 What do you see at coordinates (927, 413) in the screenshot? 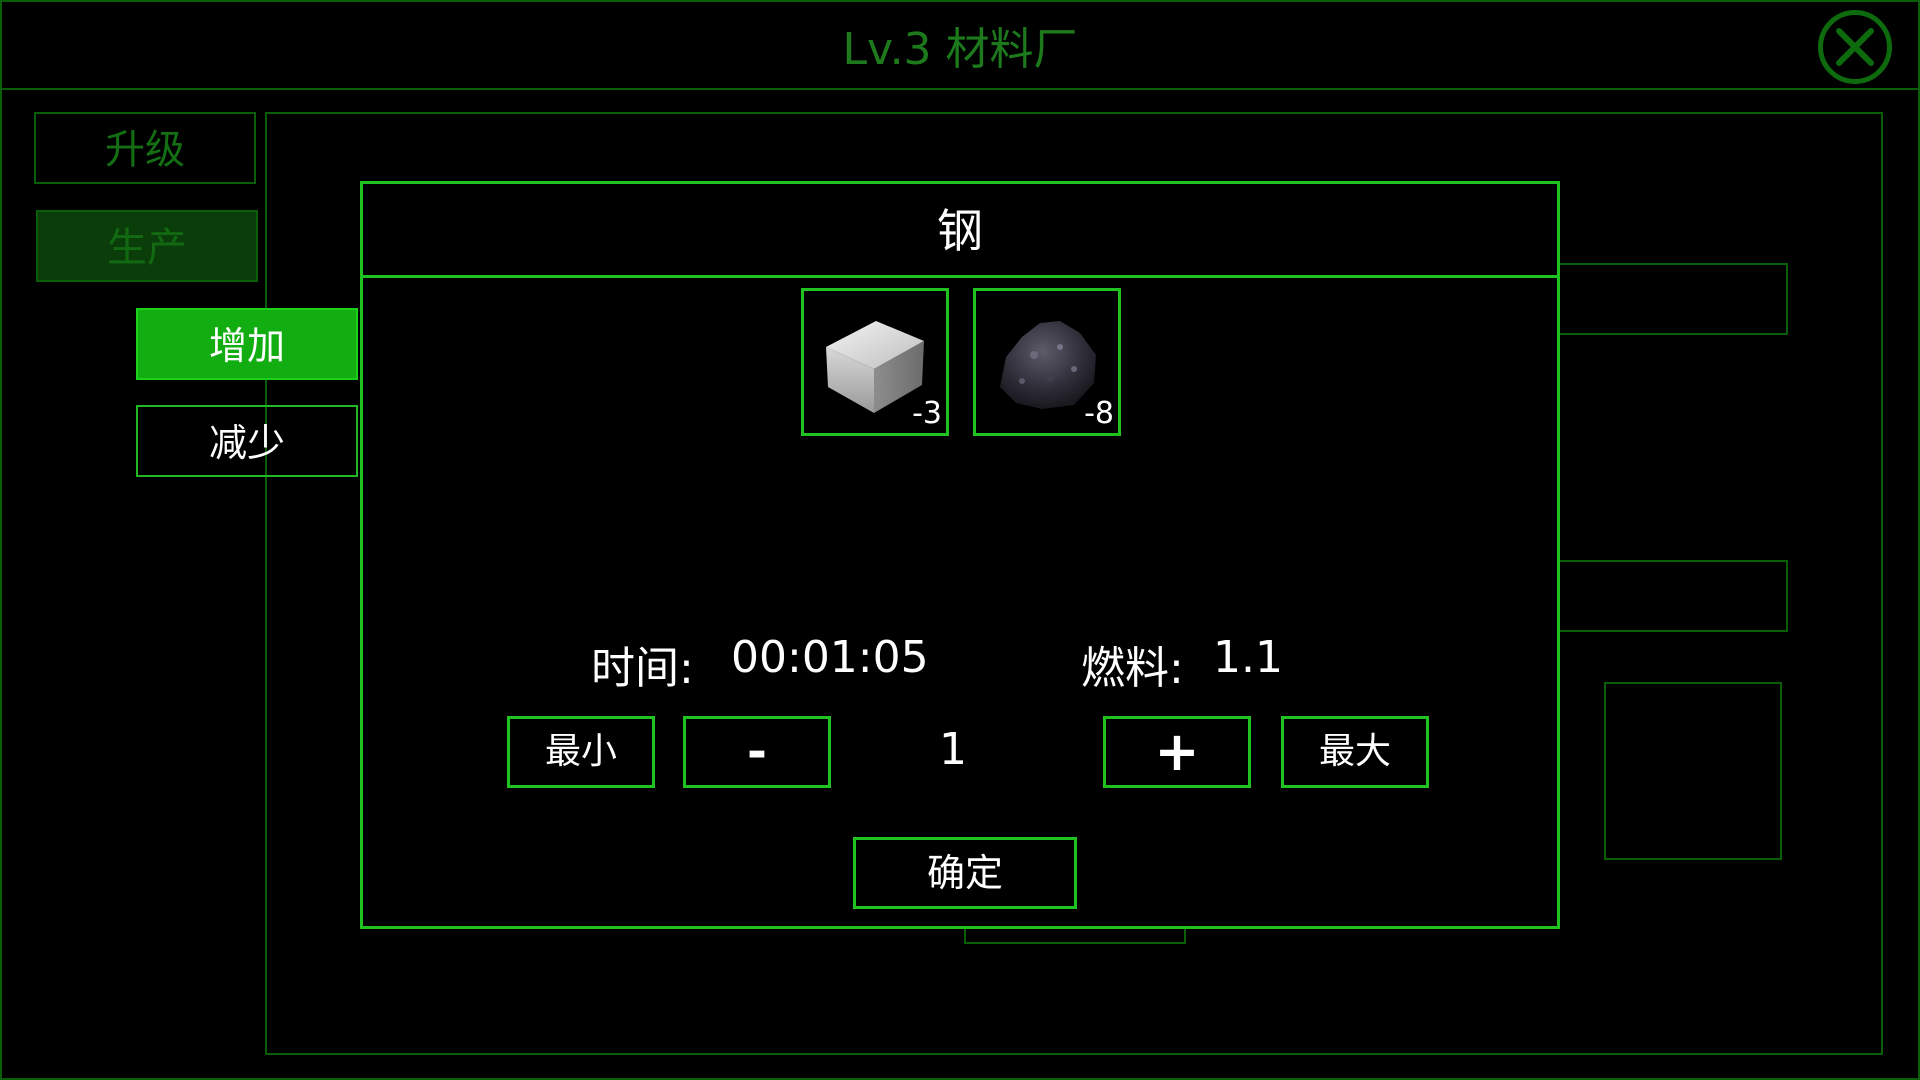
I see `material-count: -3` at bounding box center [927, 413].